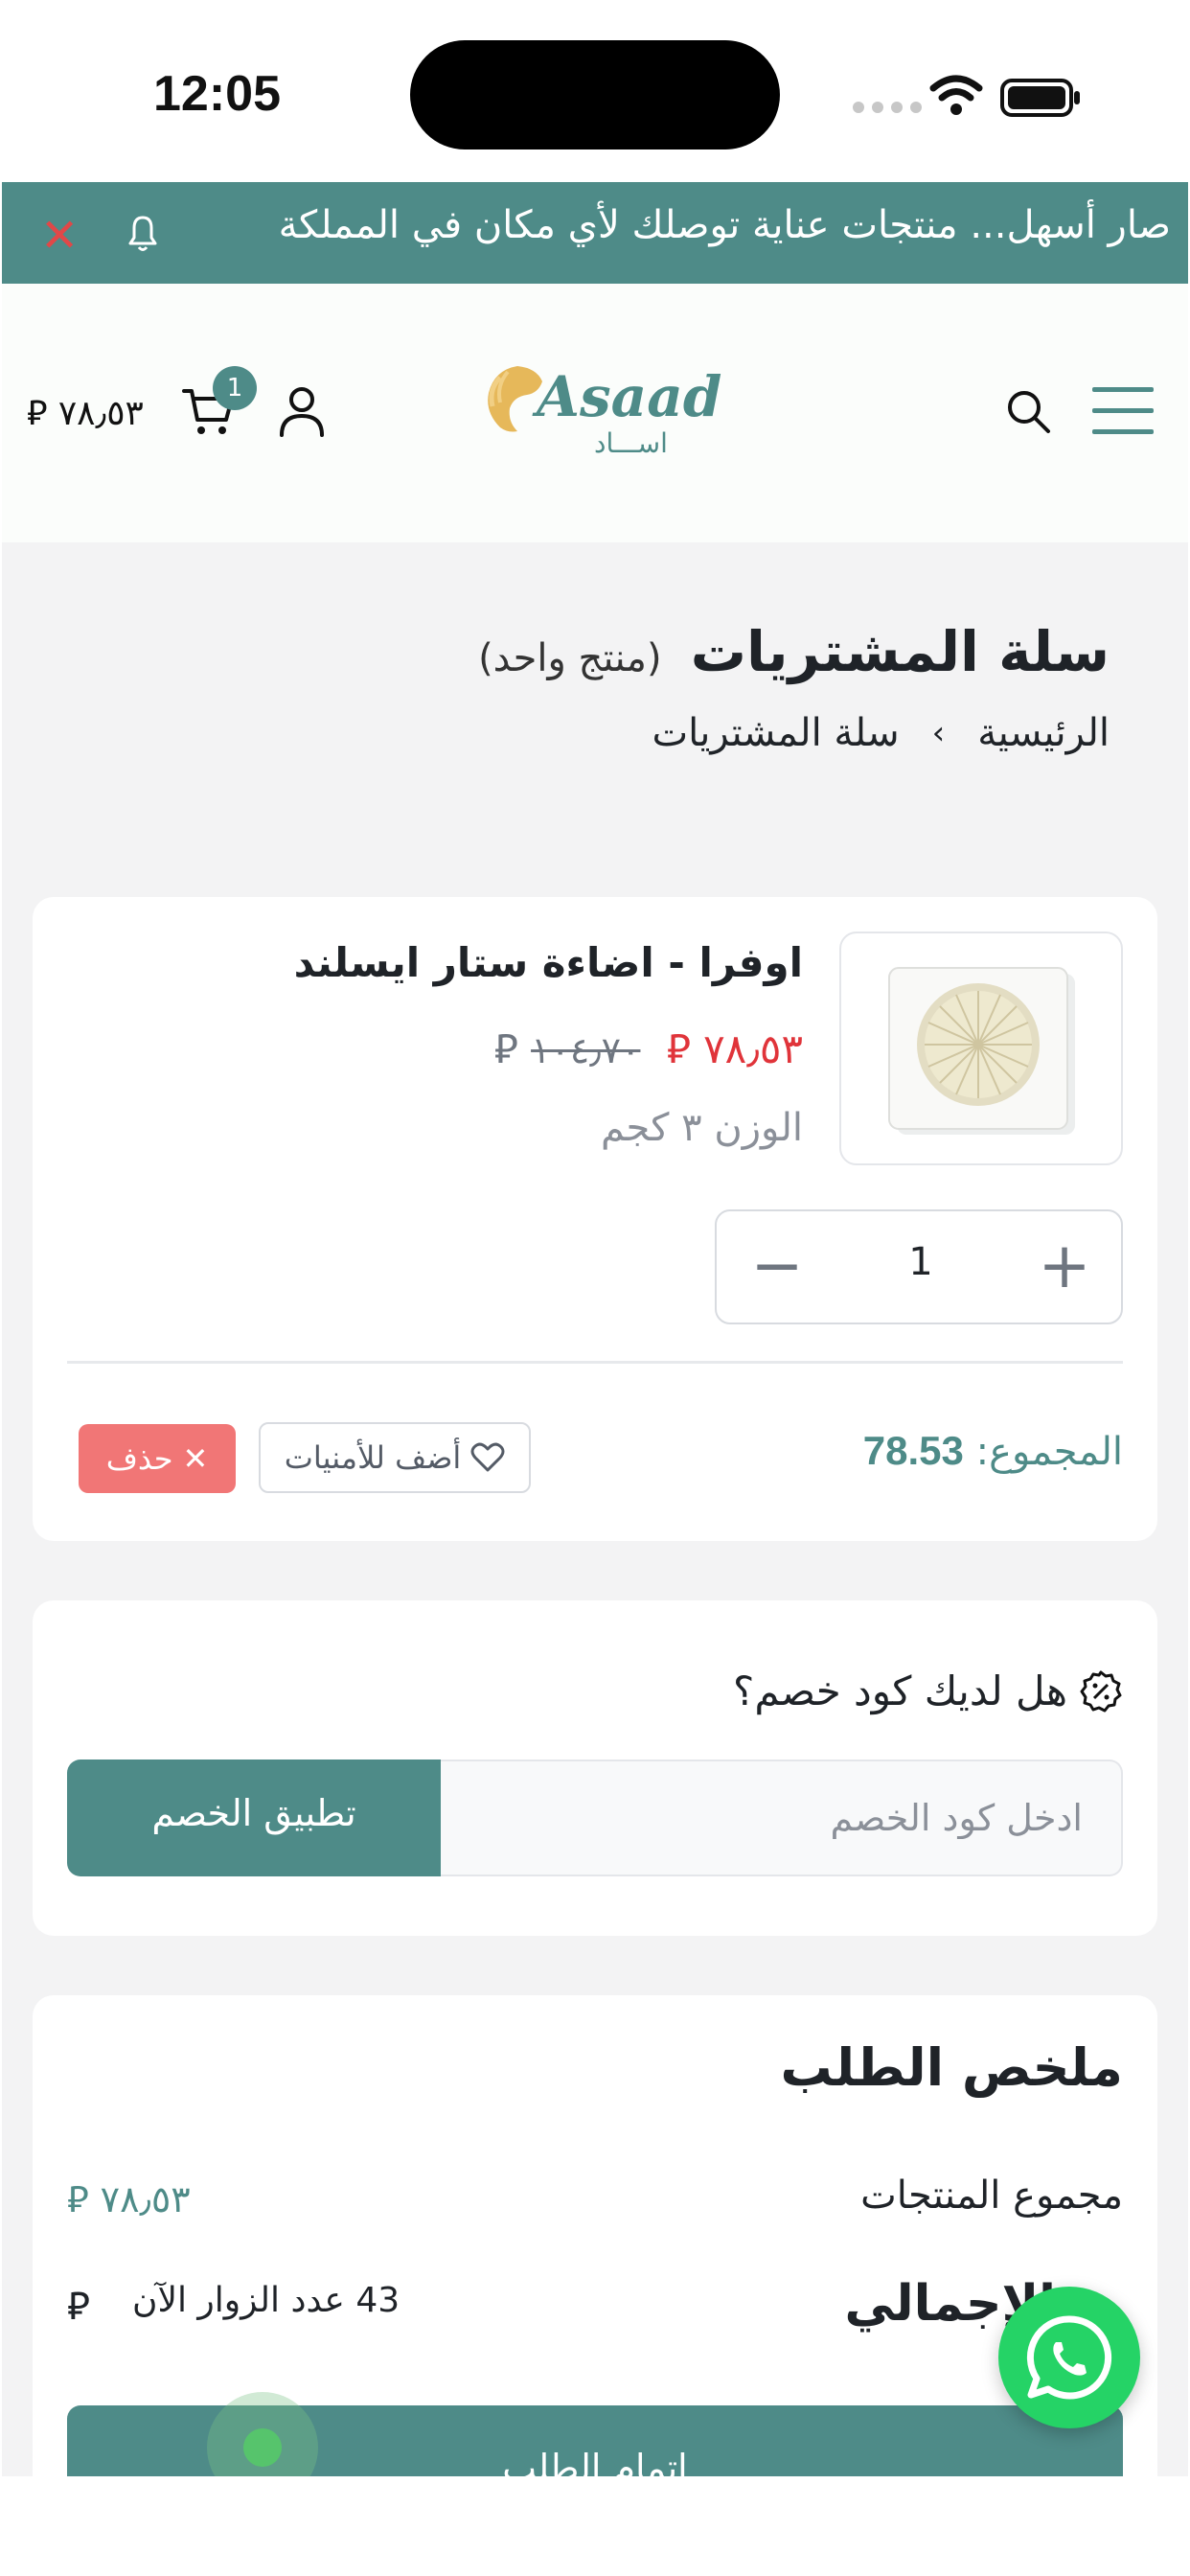 The height and width of the screenshot is (2576, 1190). What do you see at coordinates (991, 2196) in the screenshot?
I see `items-total-label: مجموع المنتجات` at bounding box center [991, 2196].